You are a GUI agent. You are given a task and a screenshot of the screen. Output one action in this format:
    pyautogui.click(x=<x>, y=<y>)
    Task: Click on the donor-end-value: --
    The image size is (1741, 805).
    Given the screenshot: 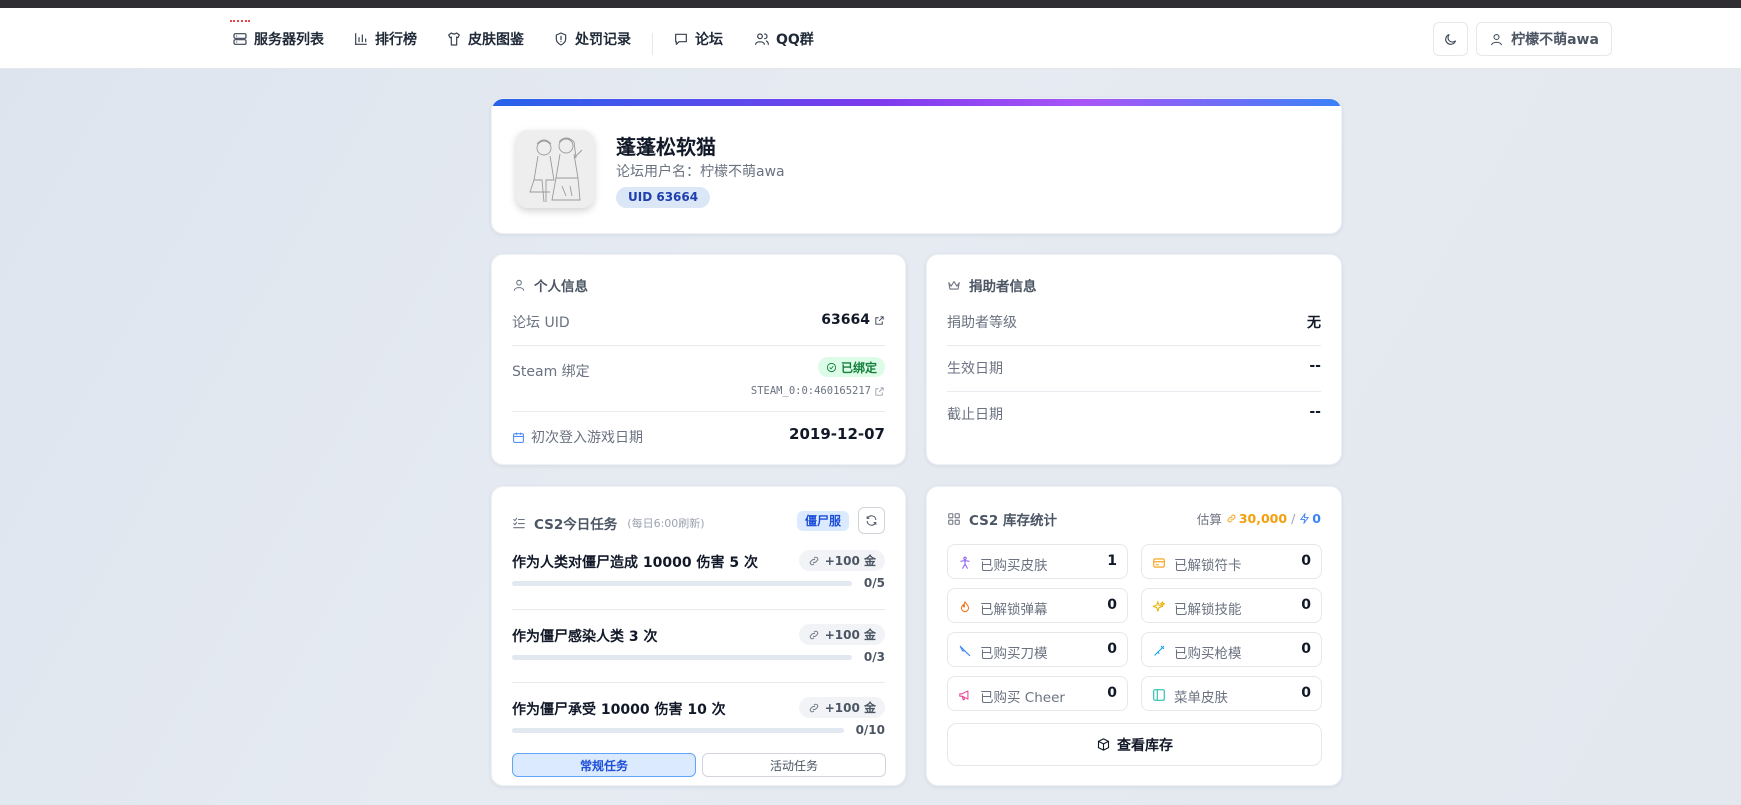 What is the action you would take?
    pyautogui.click(x=1315, y=412)
    